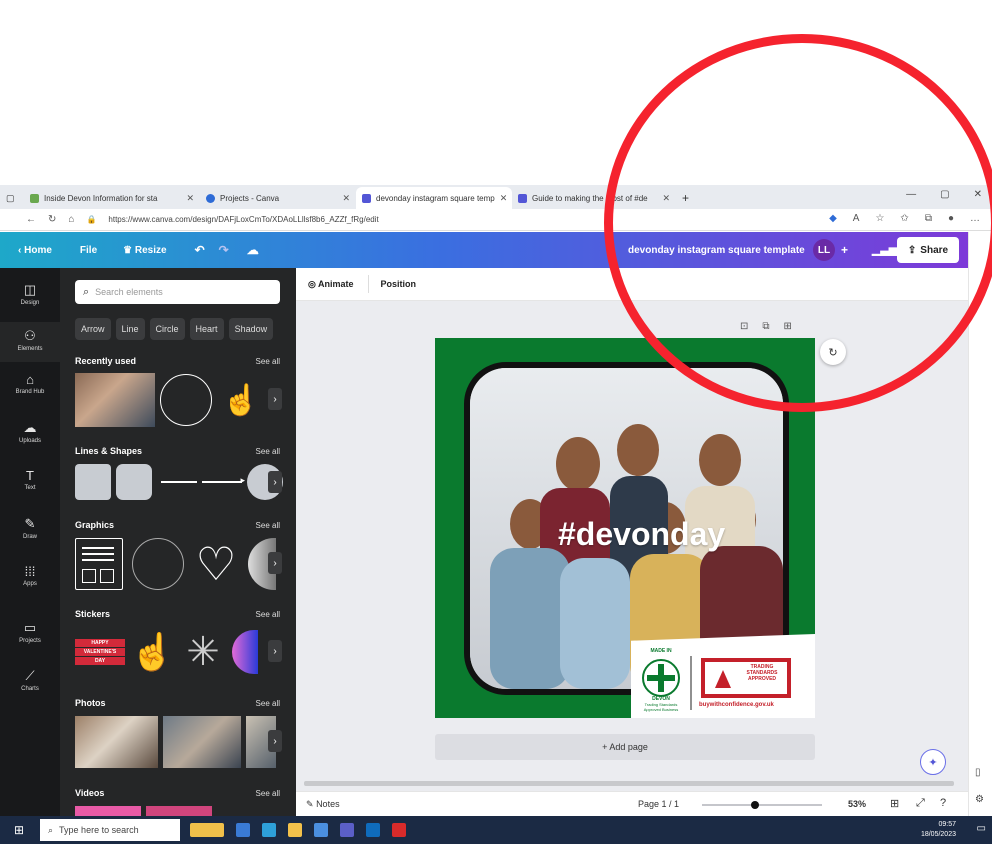 This screenshot has width=992, height=844. I want to click on square-shape-thumbnail, so click(93, 482).